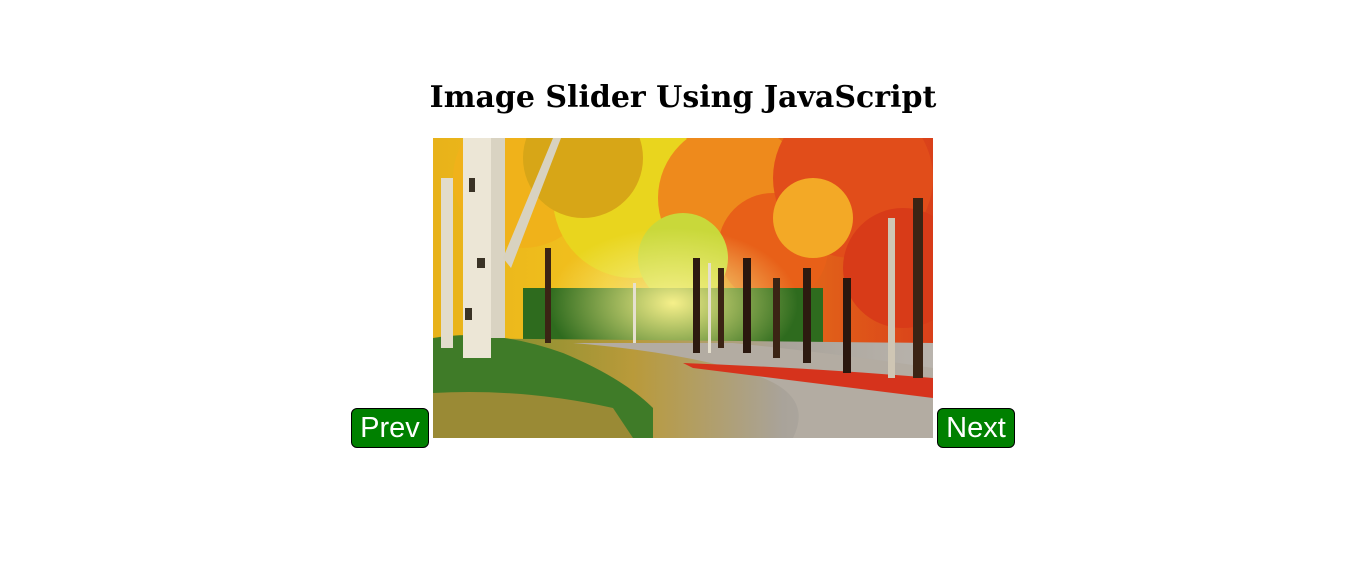 This screenshot has width=1366, height=576. Describe the element at coordinates (976, 428) in the screenshot. I see `next-button: Next` at that location.